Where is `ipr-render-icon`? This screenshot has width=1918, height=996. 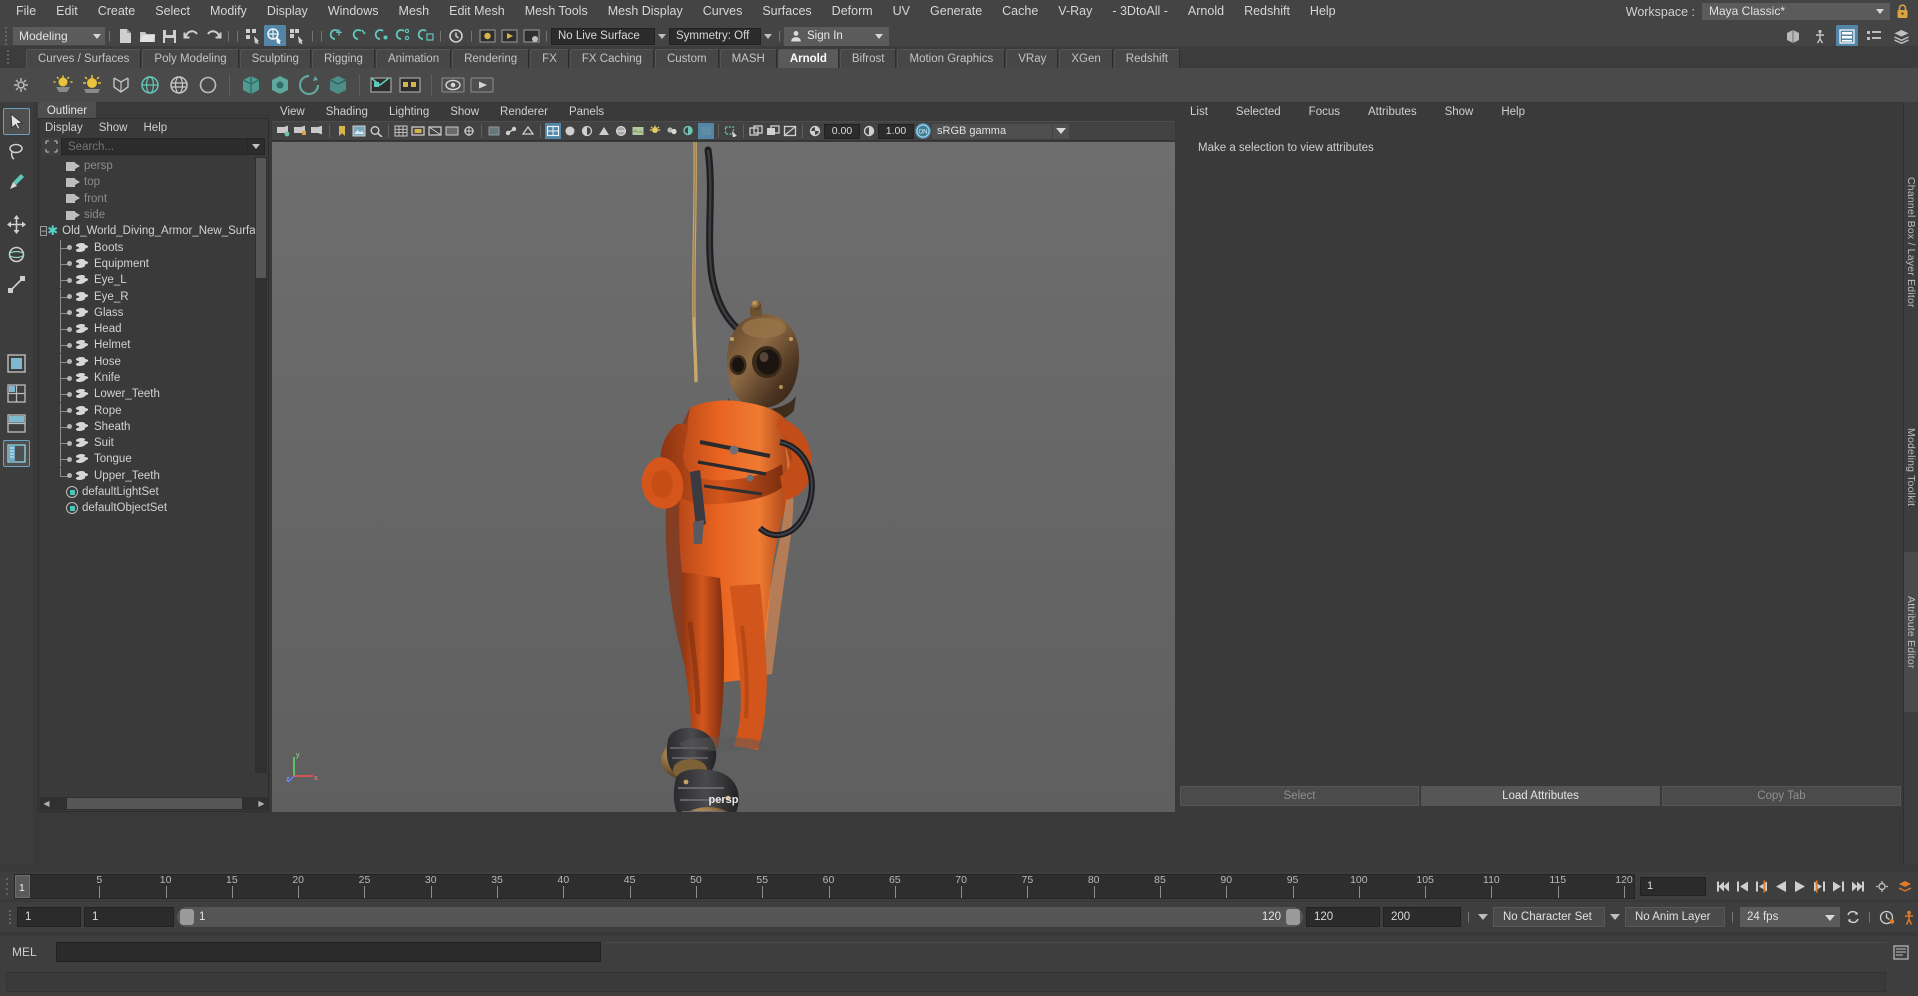 ipr-render-icon is located at coordinates (509, 36).